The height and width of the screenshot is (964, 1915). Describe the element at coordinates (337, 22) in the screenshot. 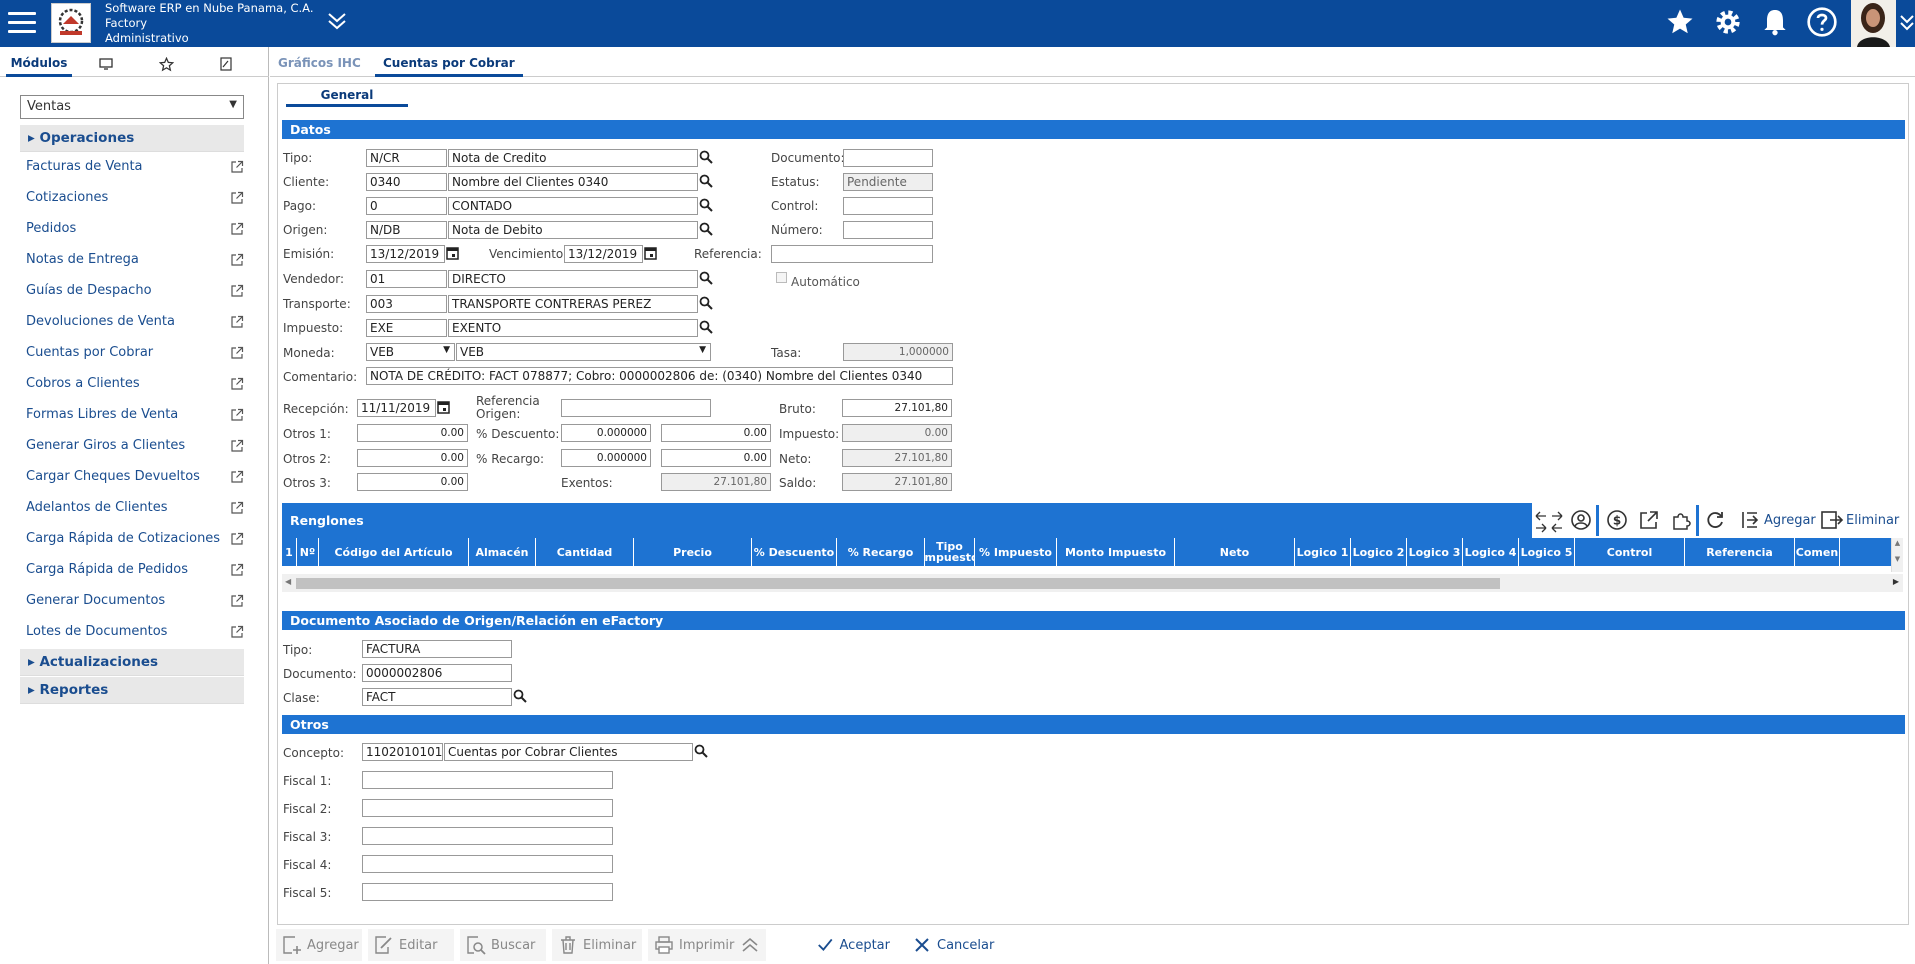

I see `chevrons-down-icon` at that location.